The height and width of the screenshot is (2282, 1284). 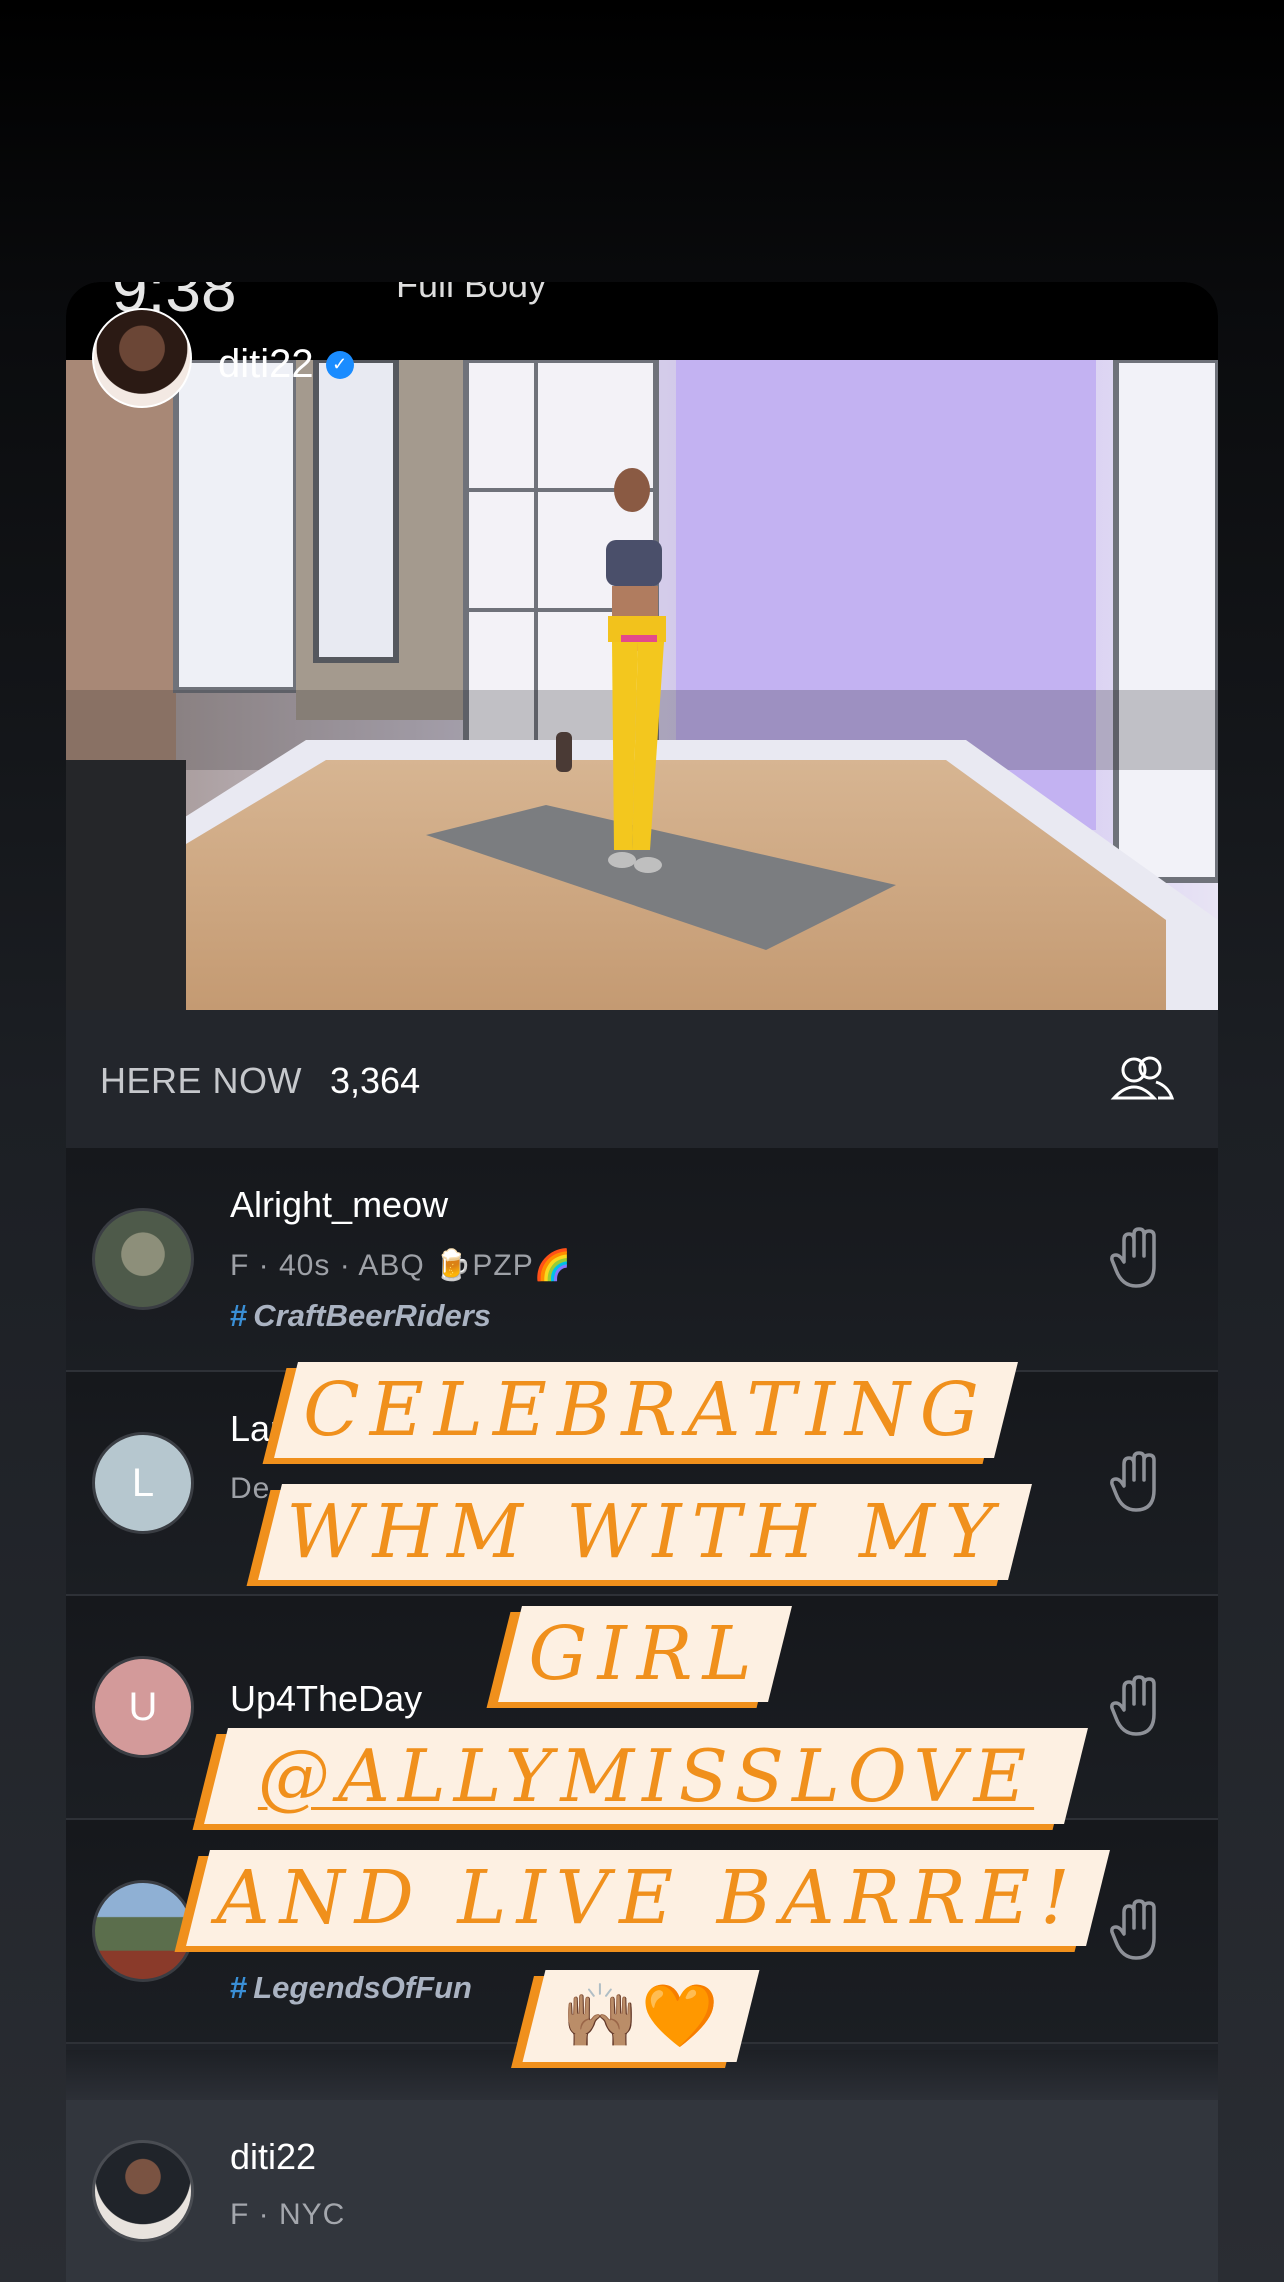 I want to click on here-now-count: 3,364, so click(x=375, y=1080).